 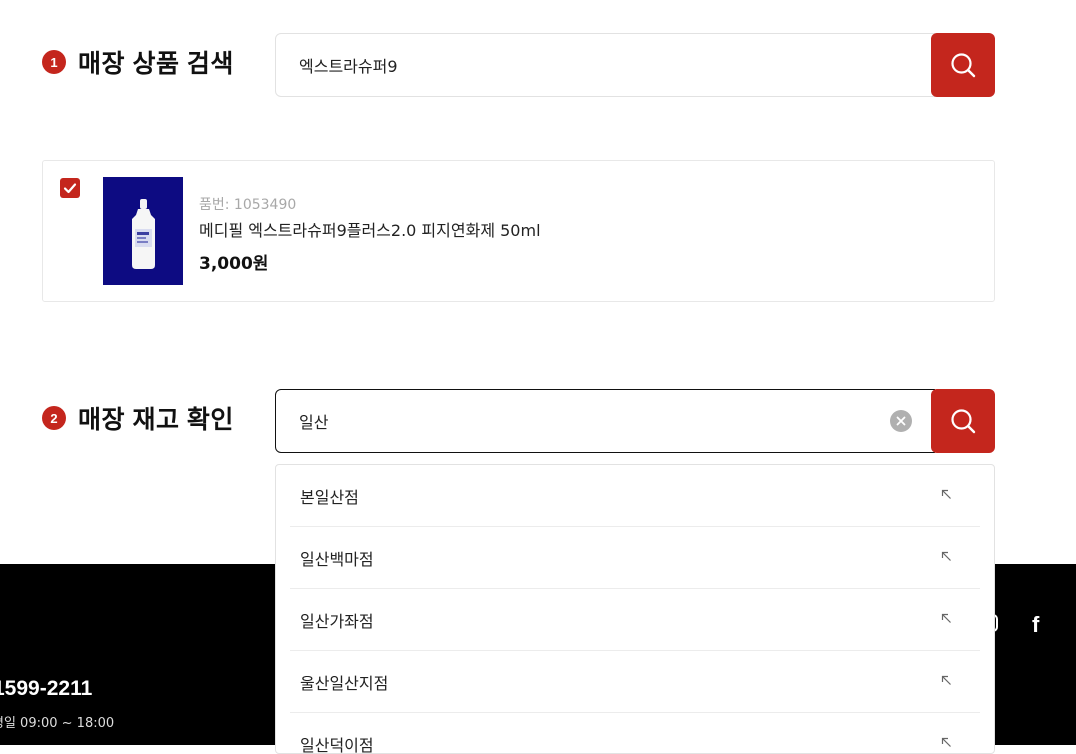 I want to click on store-search-box, so click(x=605, y=421).